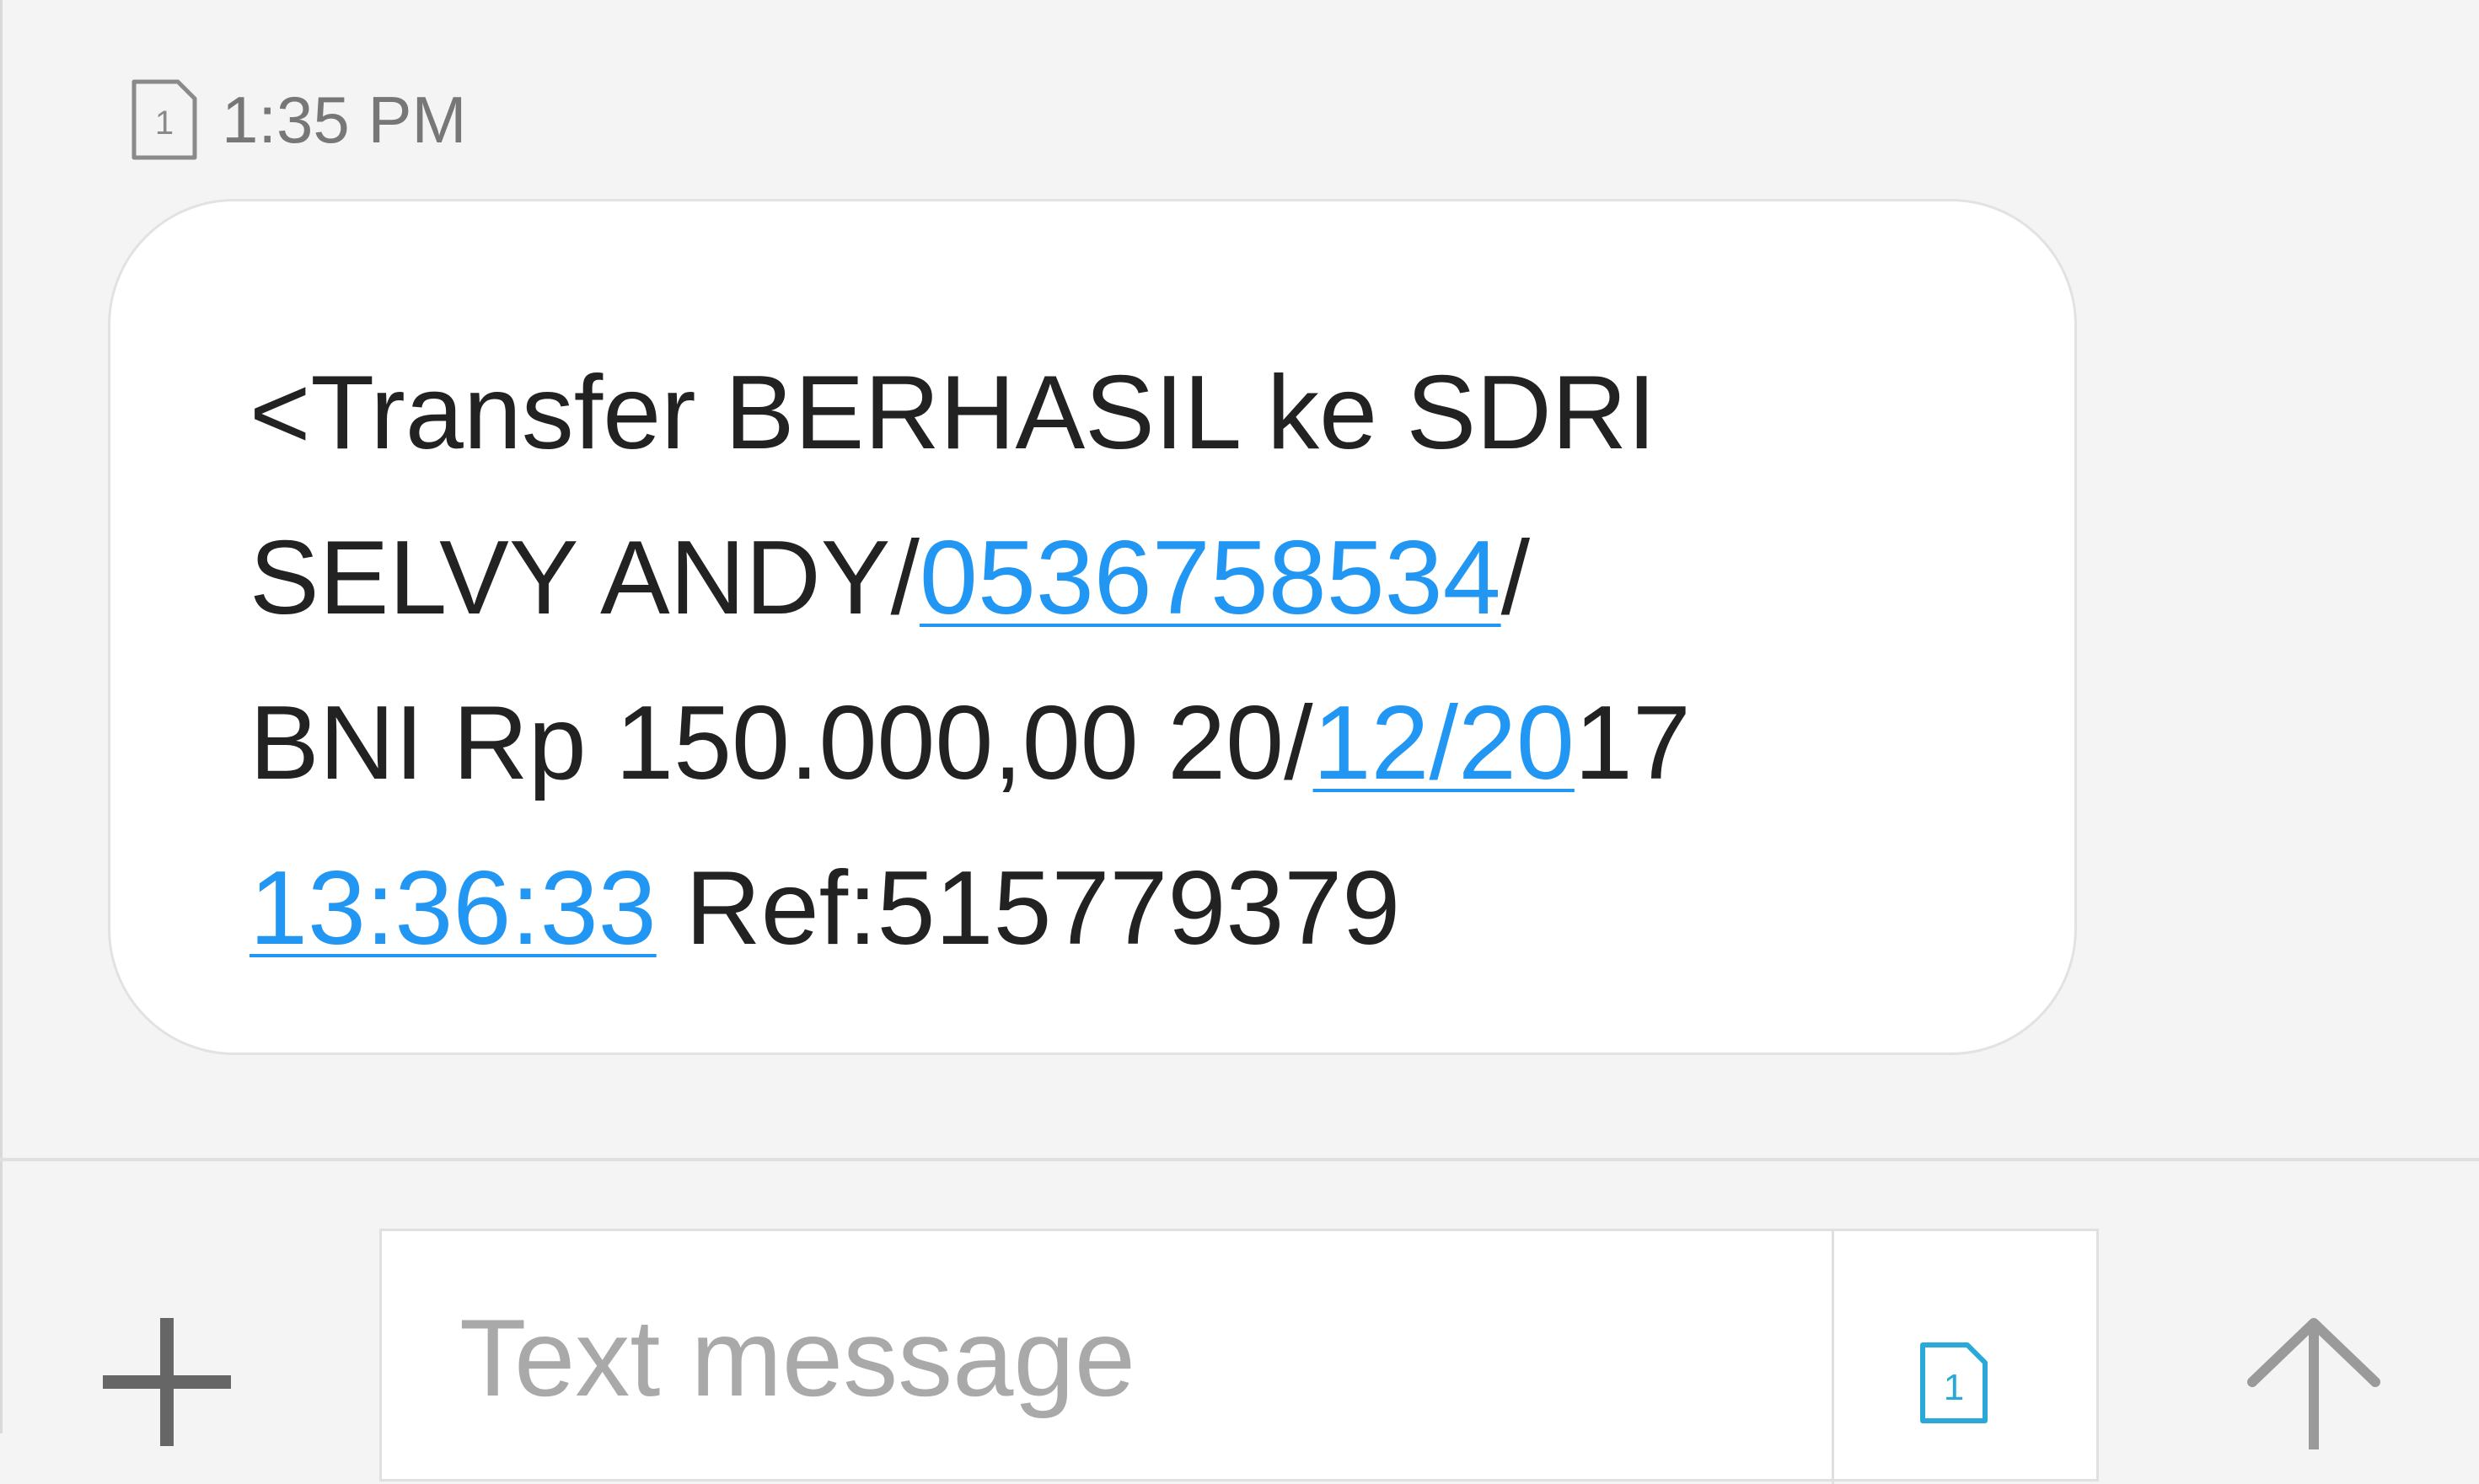 This screenshot has width=2479, height=1484. Describe the element at coordinates (1239, 1159) in the screenshot. I see `compose-divider` at that location.